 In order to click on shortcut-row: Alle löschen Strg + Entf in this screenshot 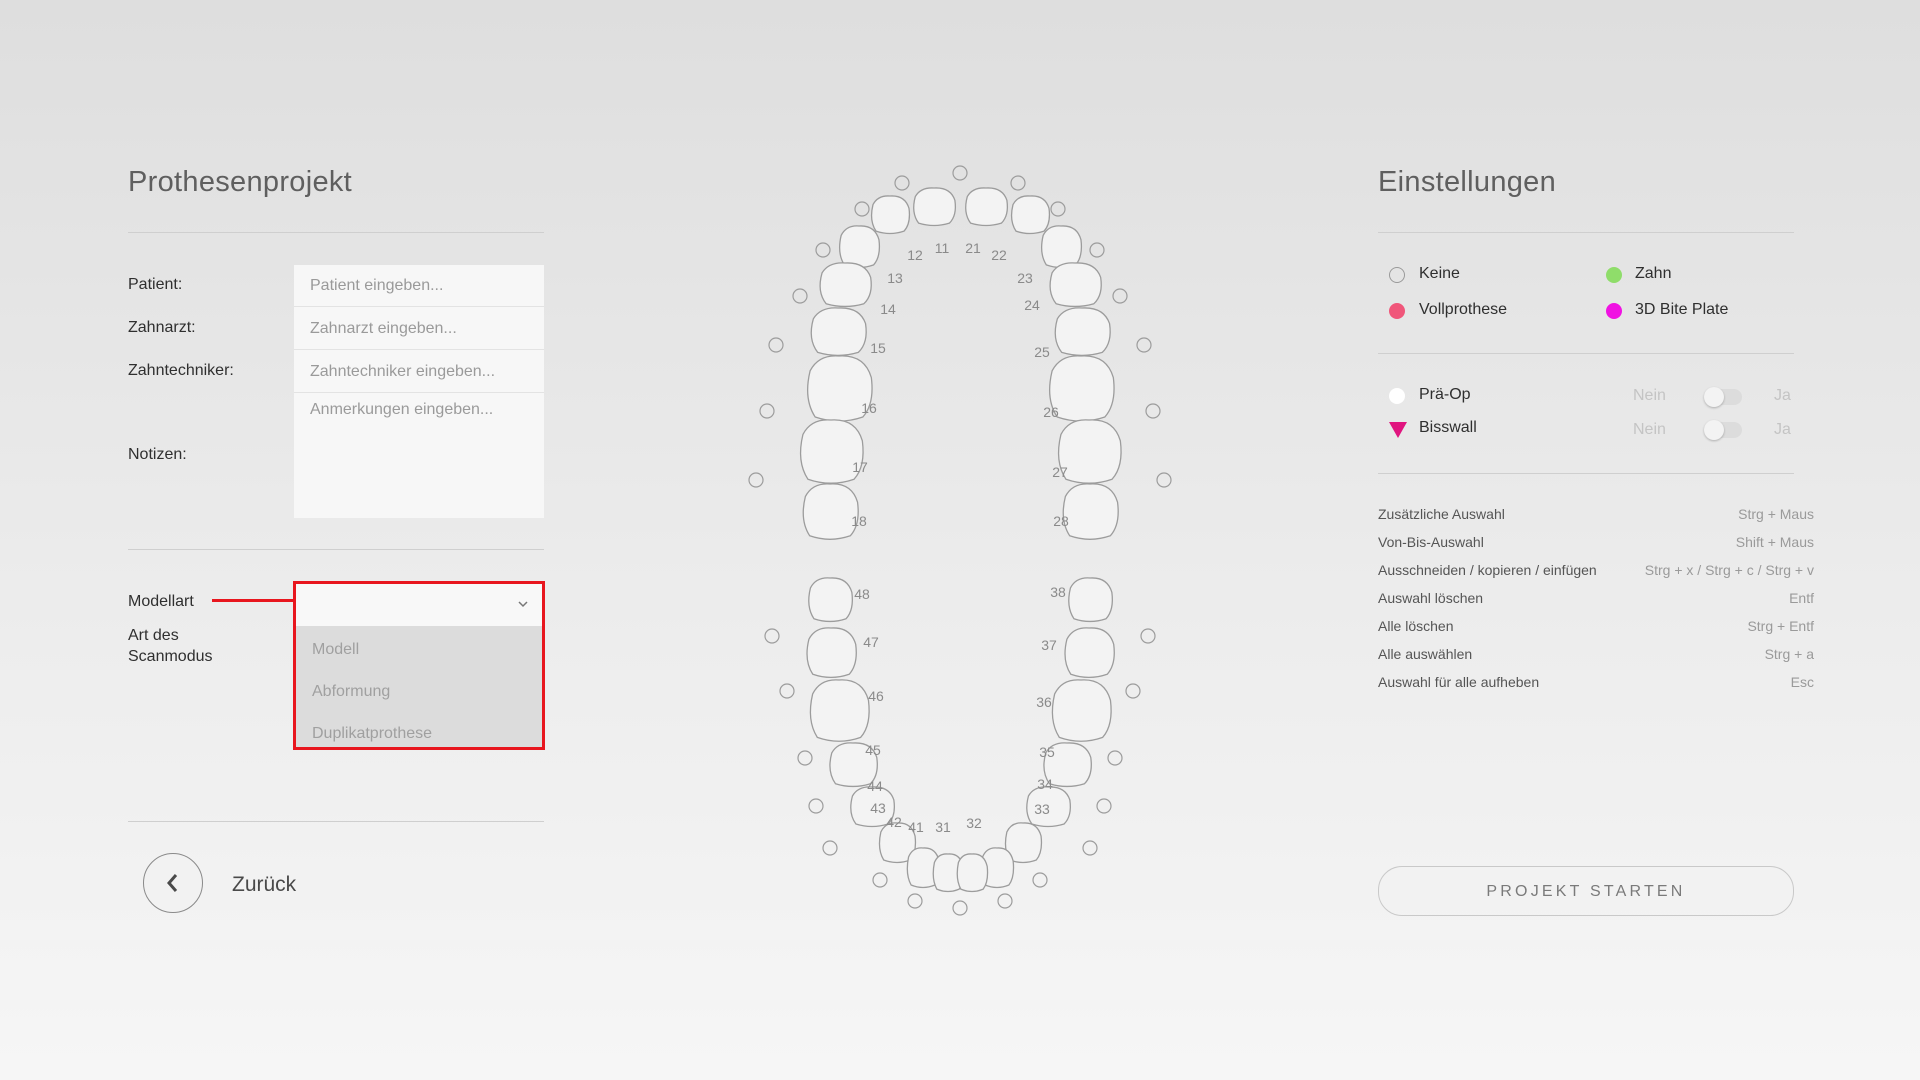, I will do `click(1596, 632)`.